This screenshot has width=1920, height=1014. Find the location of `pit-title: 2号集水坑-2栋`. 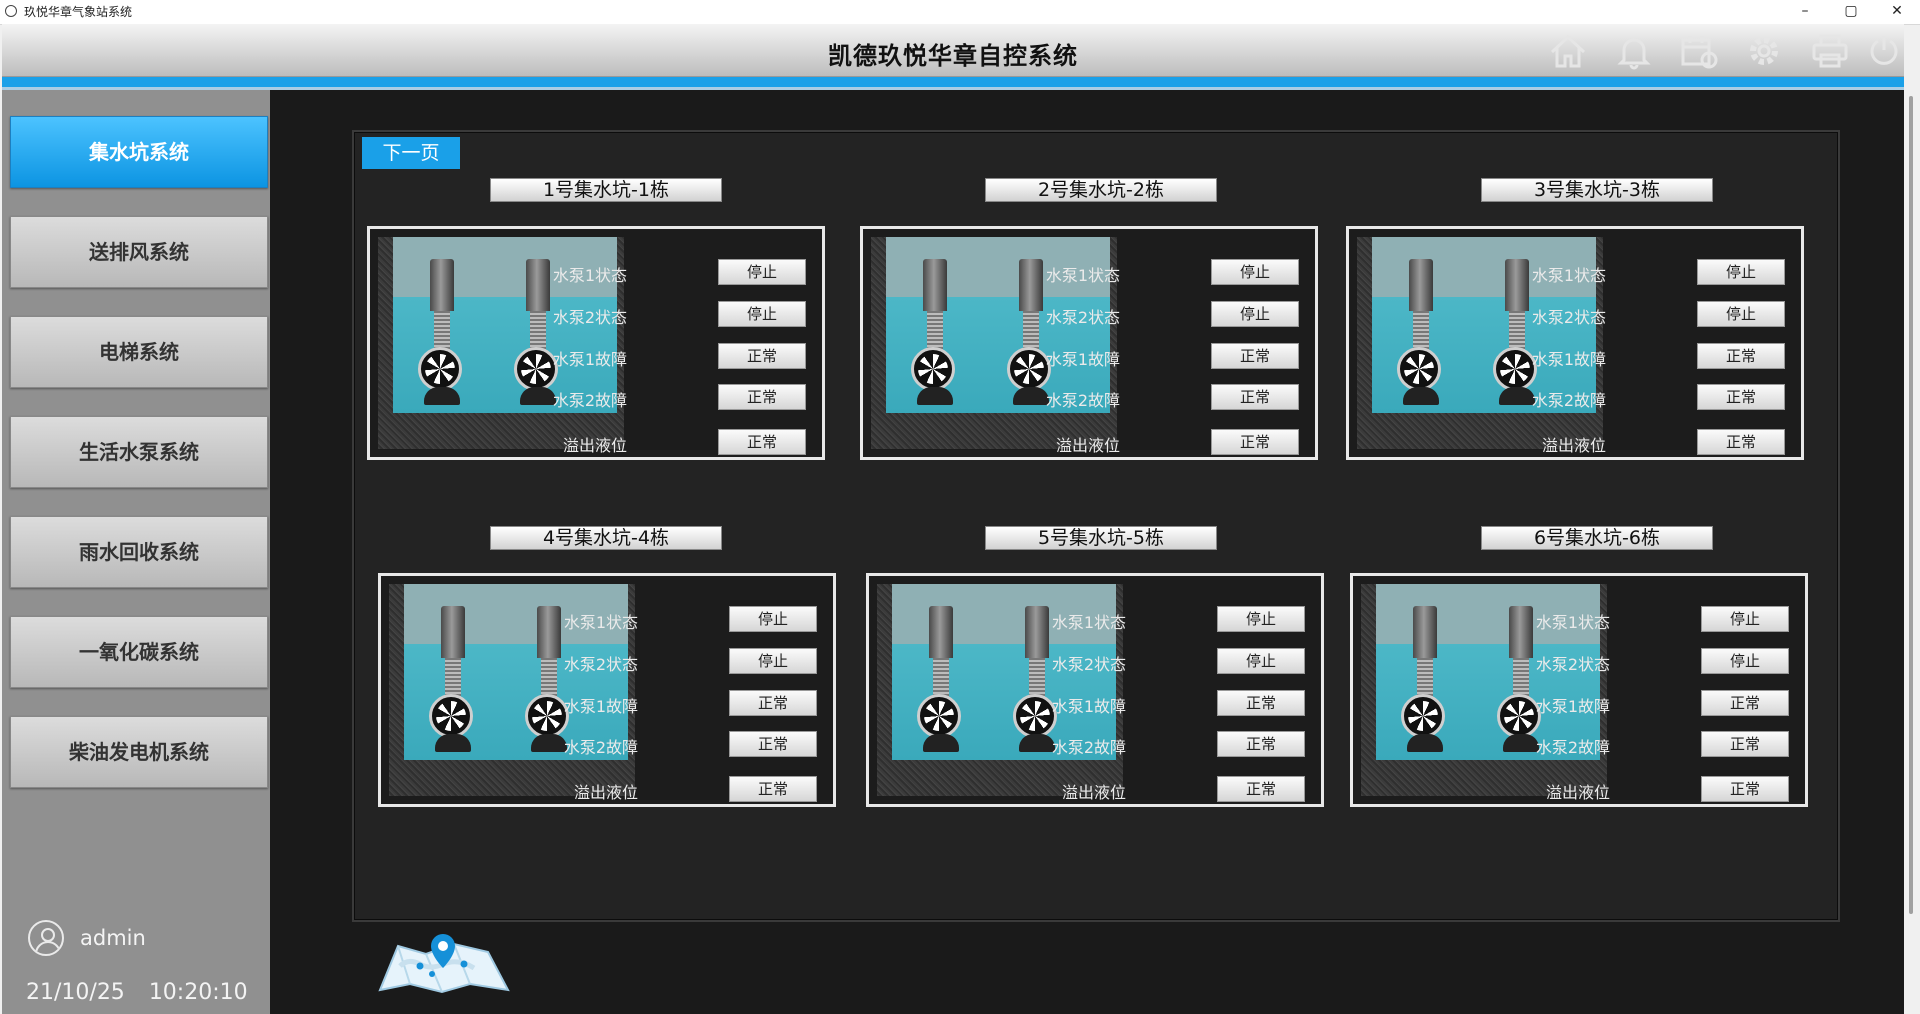

pit-title: 2号集水坑-2栋 is located at coordinates (1101, 190).